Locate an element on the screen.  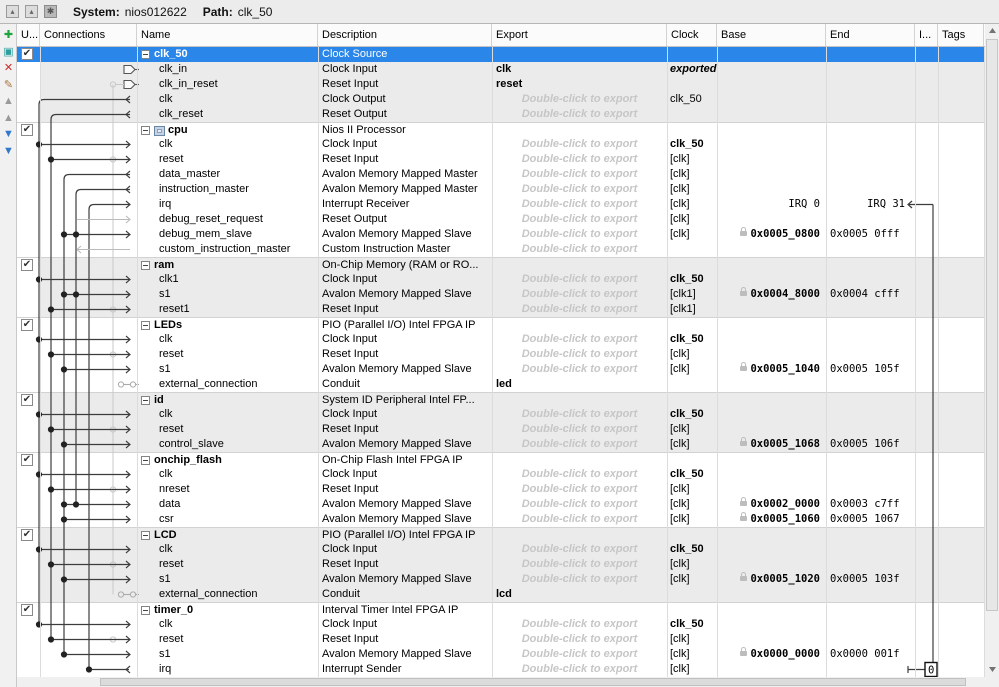
cell-description: Interrupt Sender is located at coordinates (405, 669).